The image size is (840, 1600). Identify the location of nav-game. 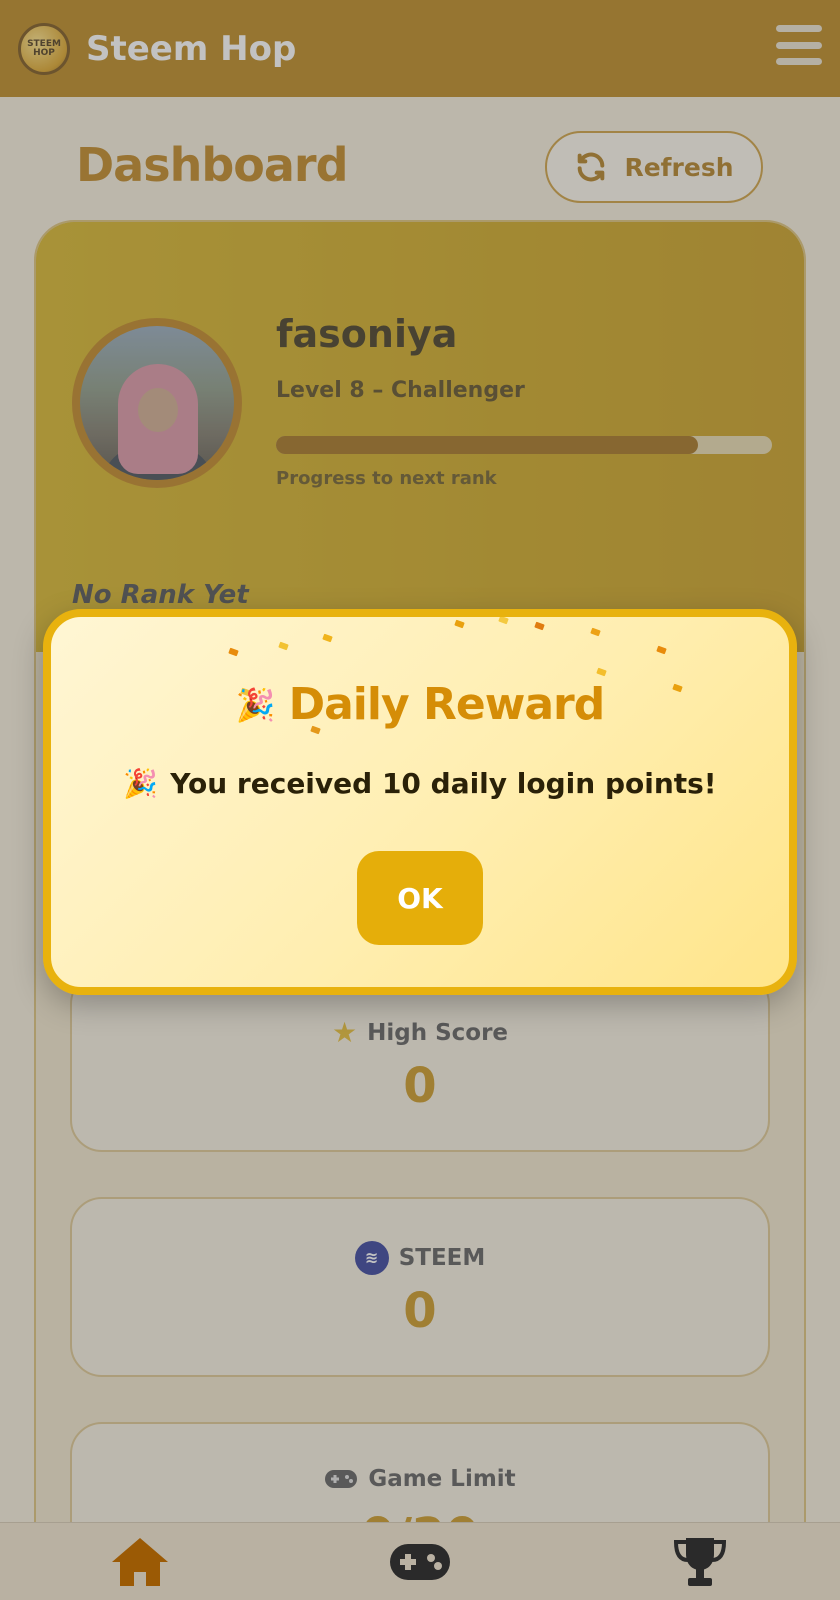
(420, 1562).